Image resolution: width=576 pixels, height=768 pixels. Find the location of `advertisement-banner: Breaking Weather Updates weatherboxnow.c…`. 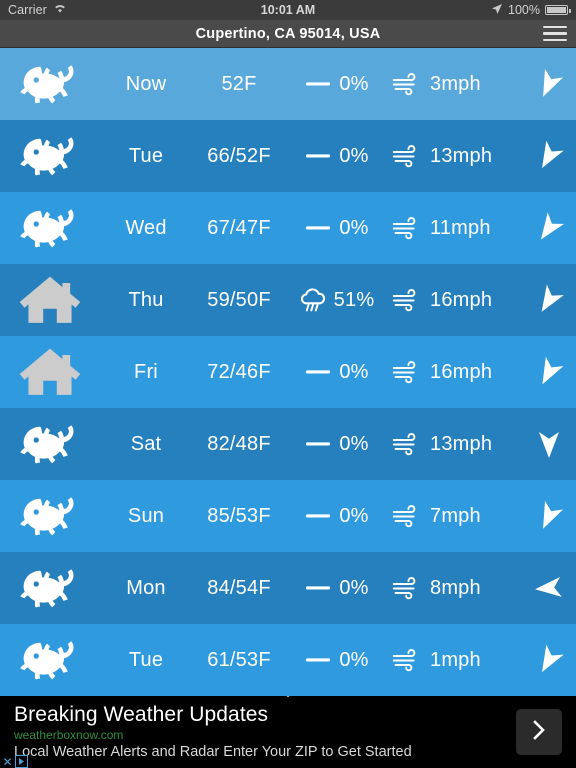

advertisement-banner: Breaking Weather Updates weatherboxnow.c… is located at coordinates (288, 732).